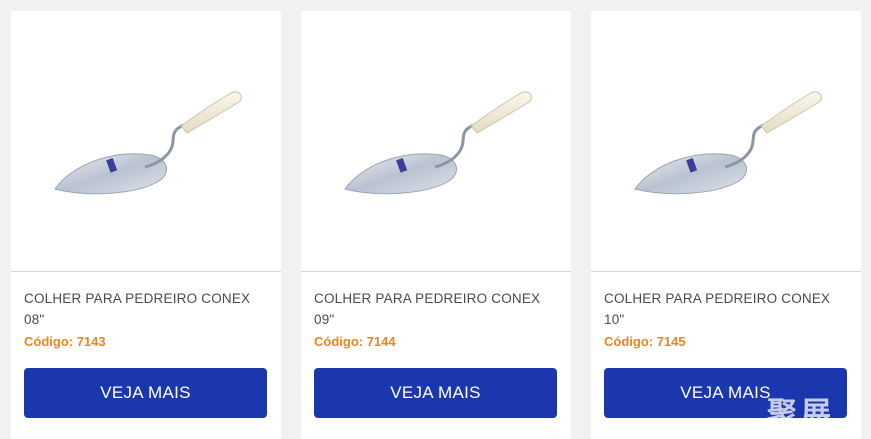 Image resolution: width=871 pixels, height=439 pixels. What do you see at coordinates (801, 413) in the screenshot?
I see `watermark-text: 聚展` at bounding box center [801, 413].